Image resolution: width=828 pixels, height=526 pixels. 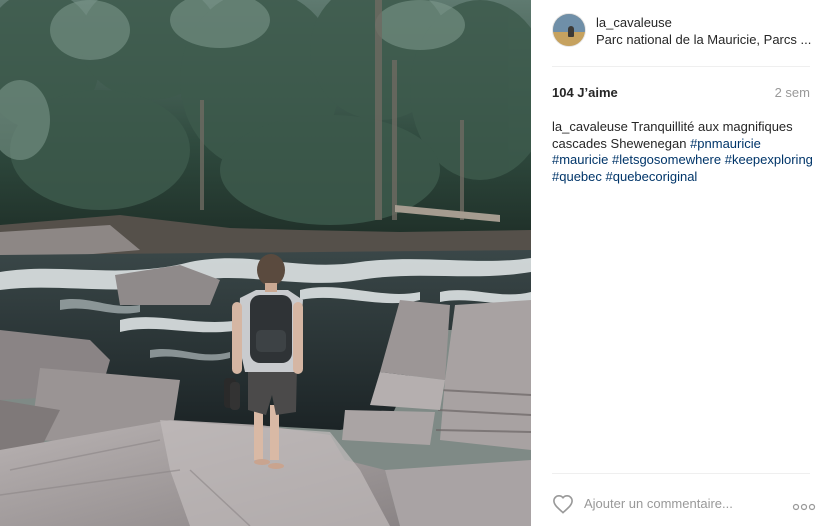 I want to click on header-divider, so click(x=681, y=66).